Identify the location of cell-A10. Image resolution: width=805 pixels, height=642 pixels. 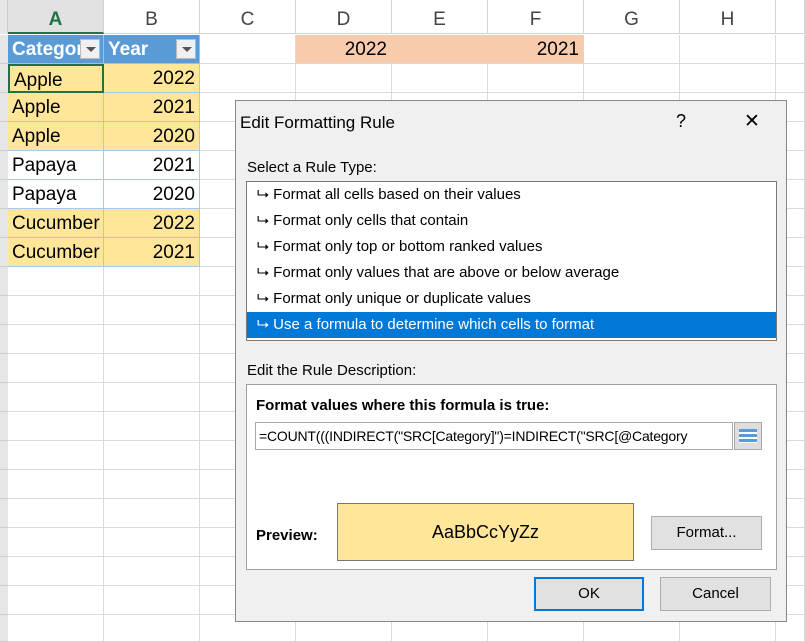
(56, 310).